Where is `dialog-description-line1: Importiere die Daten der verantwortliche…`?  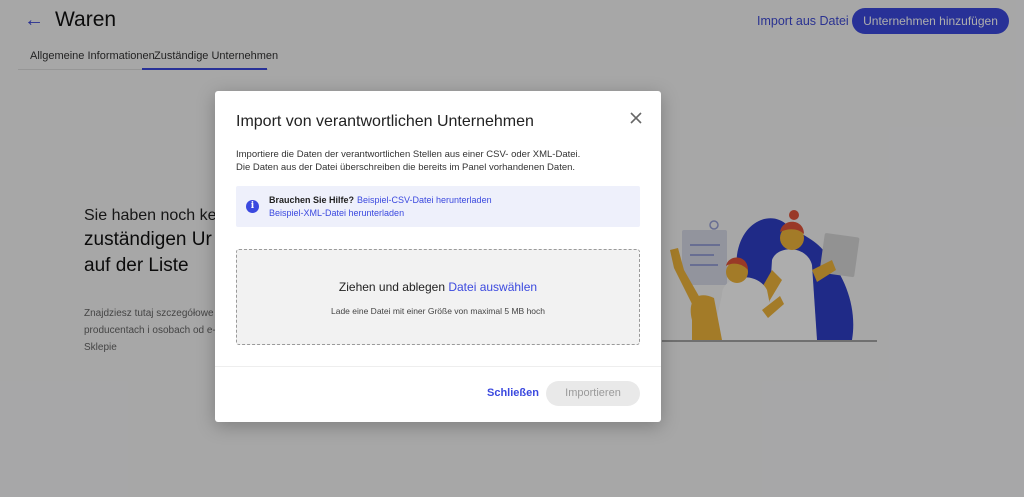 dialog-description-line1: Importiere die Daten der verantwortliche… is located at coordinates (408, 154).